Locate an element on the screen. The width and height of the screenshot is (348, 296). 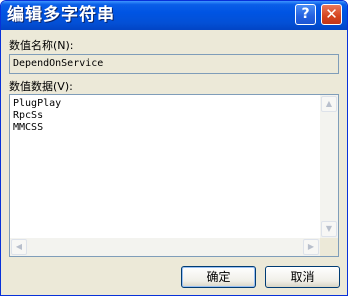
help-icon: ? is located at coordinates (305, 14).